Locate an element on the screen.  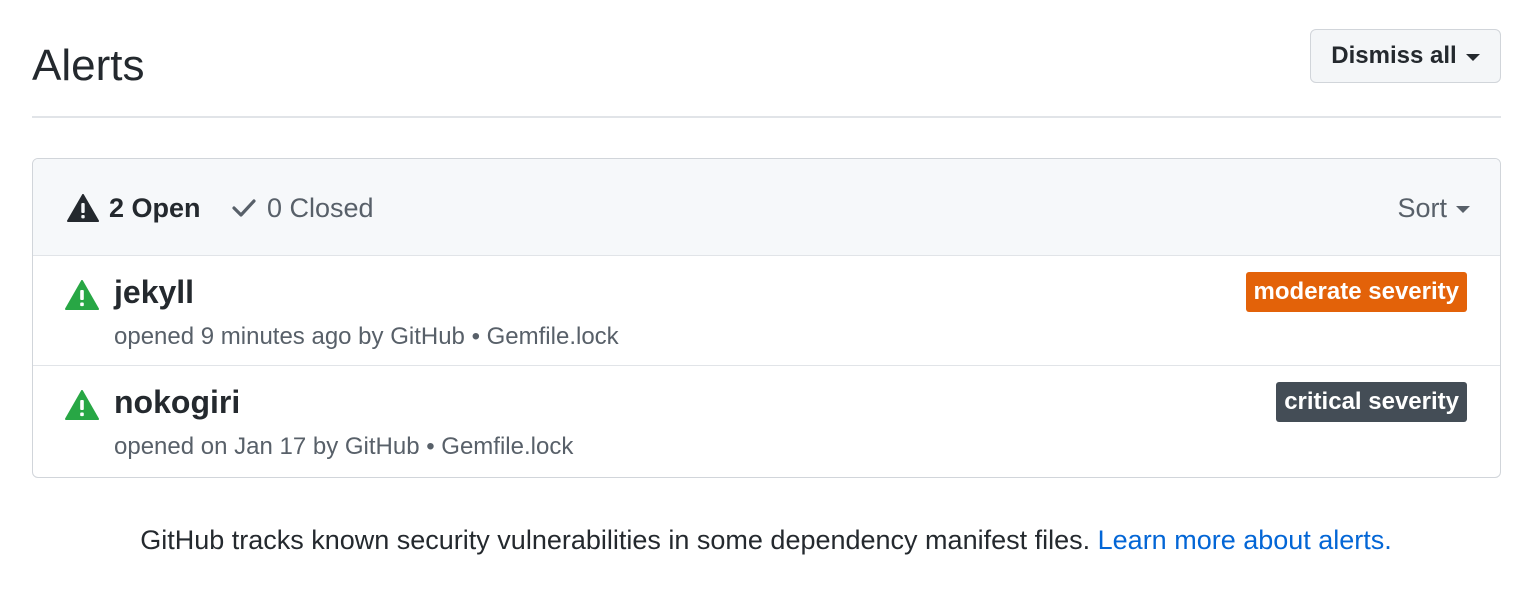
severity-badge: moderate severity is located at coordinates (1356, 292).